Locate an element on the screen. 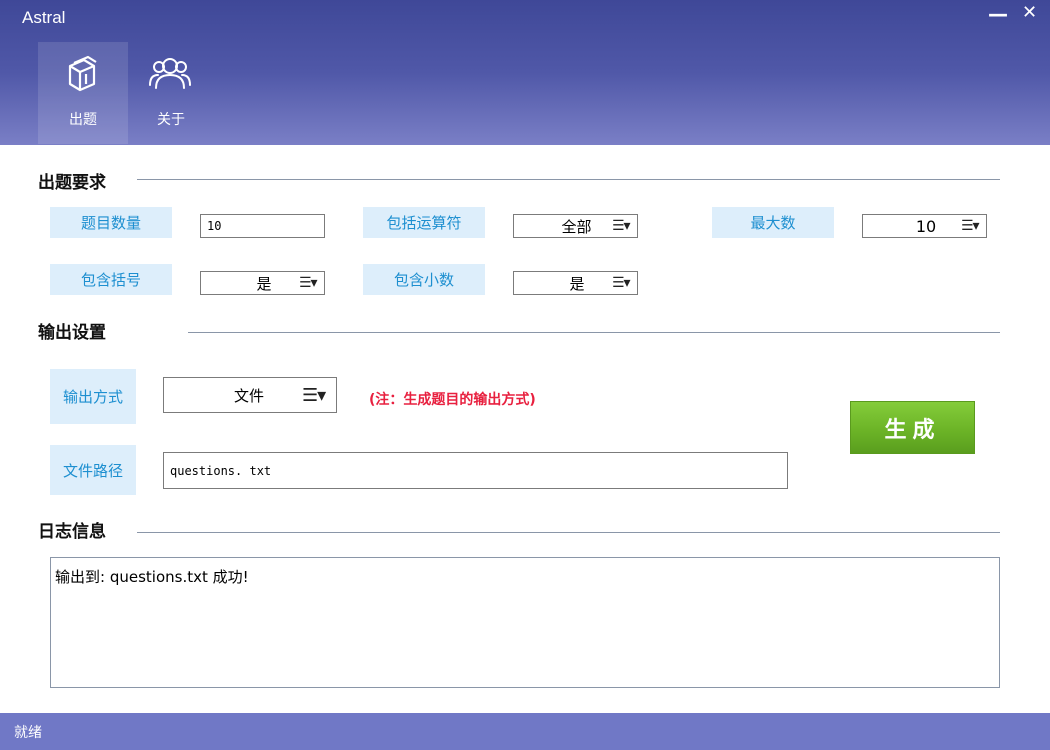 This screenshot has height=750, width=1050. operators-value: 全部 is located at coordinates (576, 226).